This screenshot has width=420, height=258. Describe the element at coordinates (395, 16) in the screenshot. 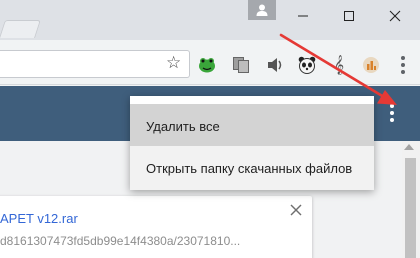

I see `close-button` at that location.